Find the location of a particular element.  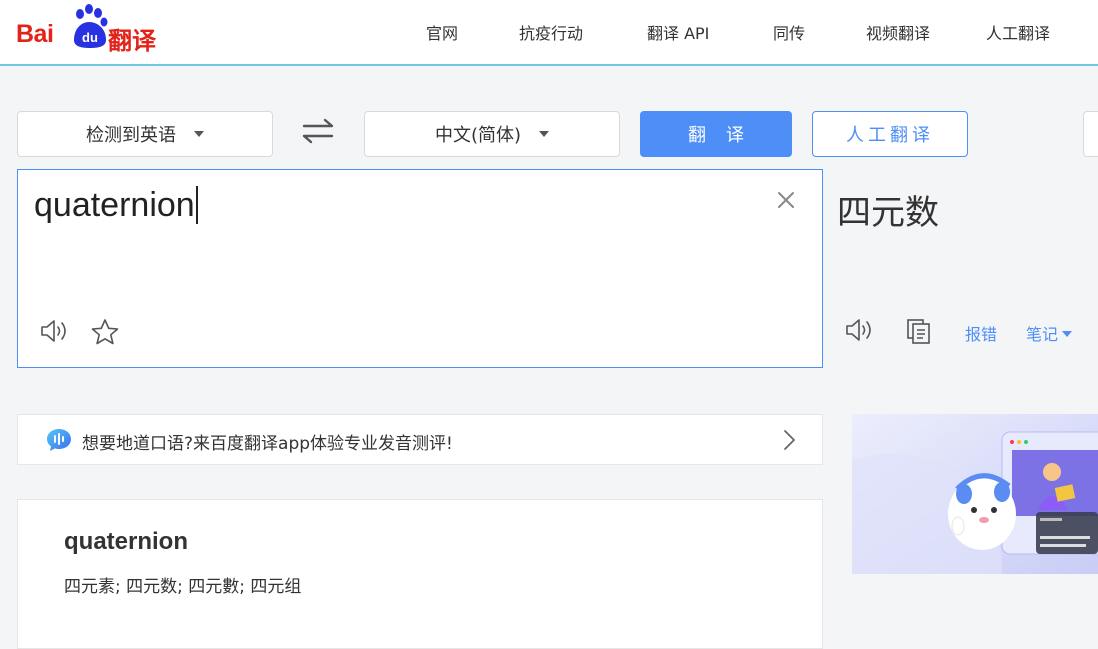

source-text-value: quaternion is located at coordinates (114, 205).